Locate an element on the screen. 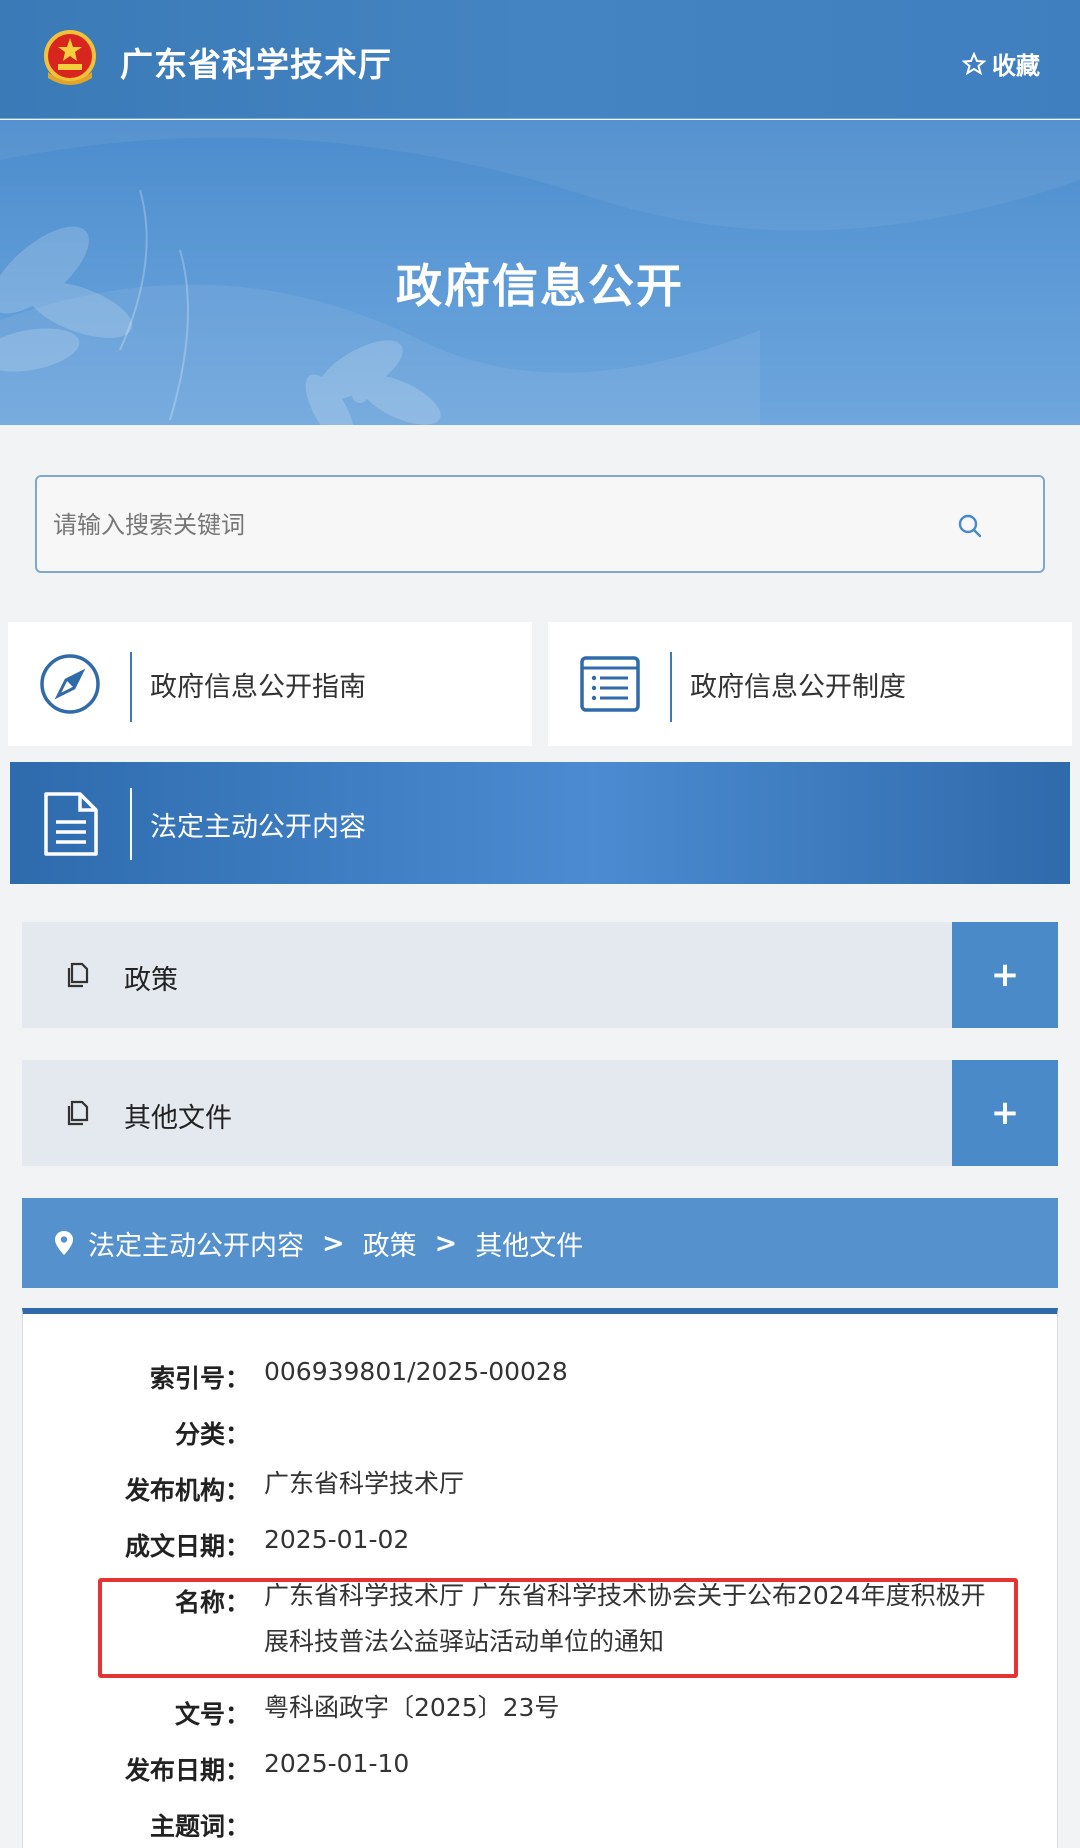 This screenshot has height=1848, width=1080. detail-value: 2025-01-02 is located at coordinates (337, 1539).